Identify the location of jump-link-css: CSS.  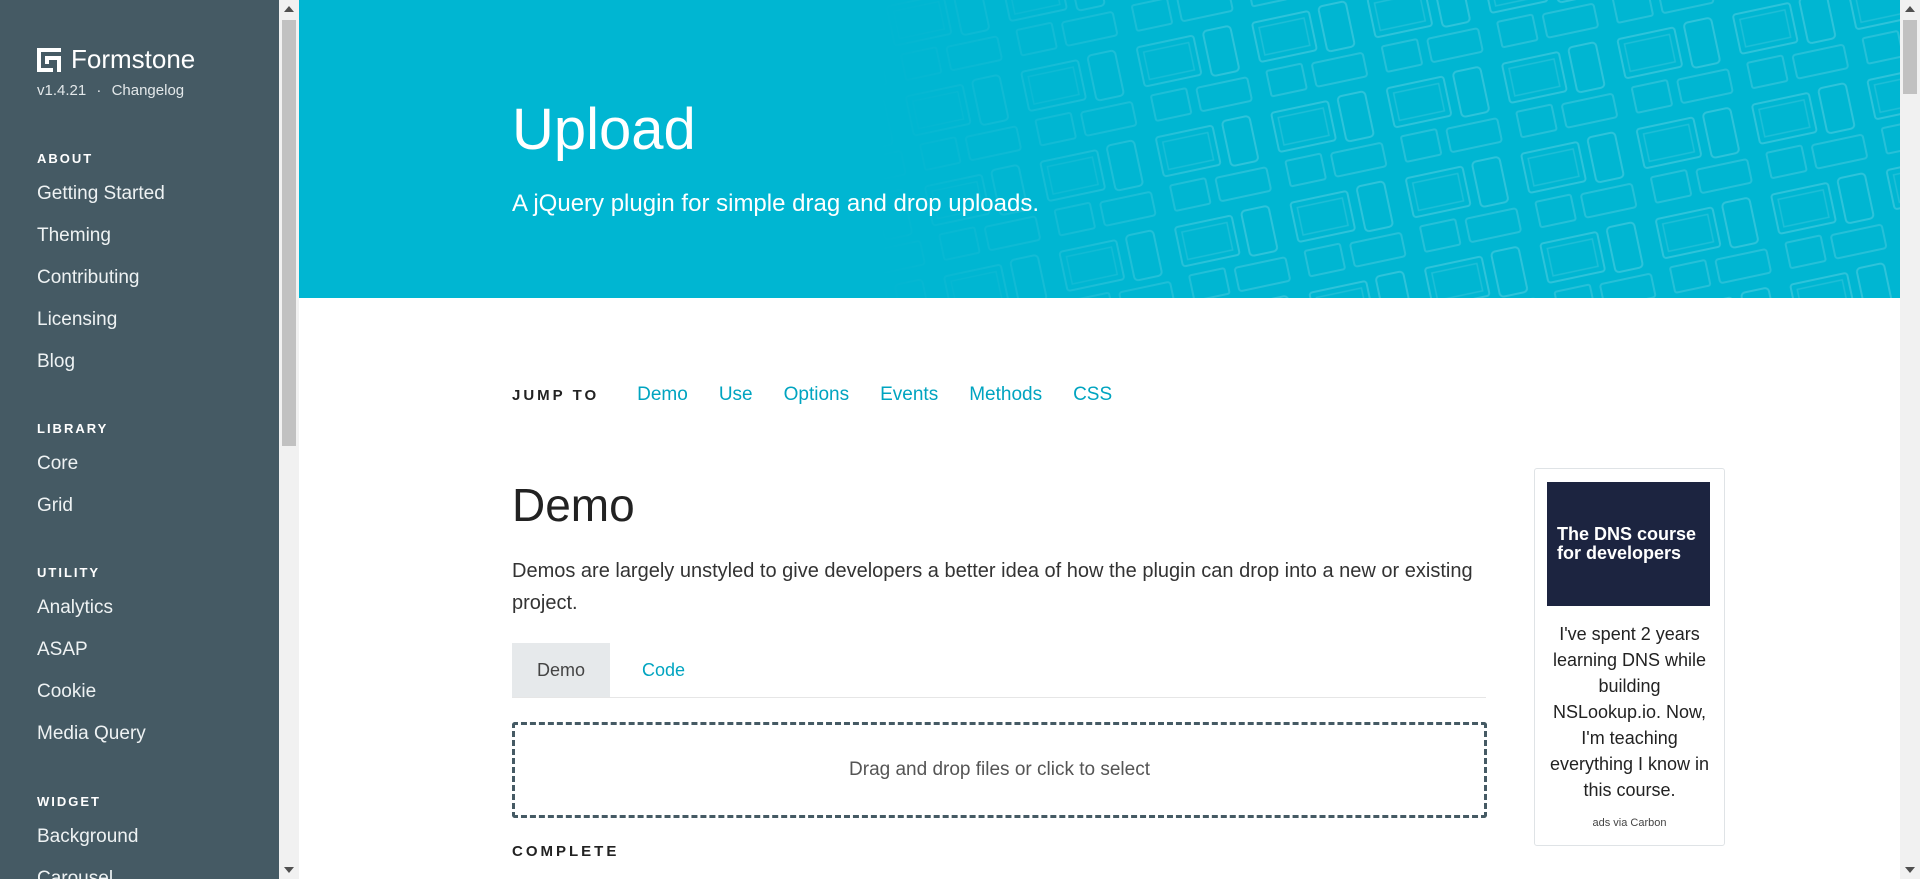
(1092, 395).